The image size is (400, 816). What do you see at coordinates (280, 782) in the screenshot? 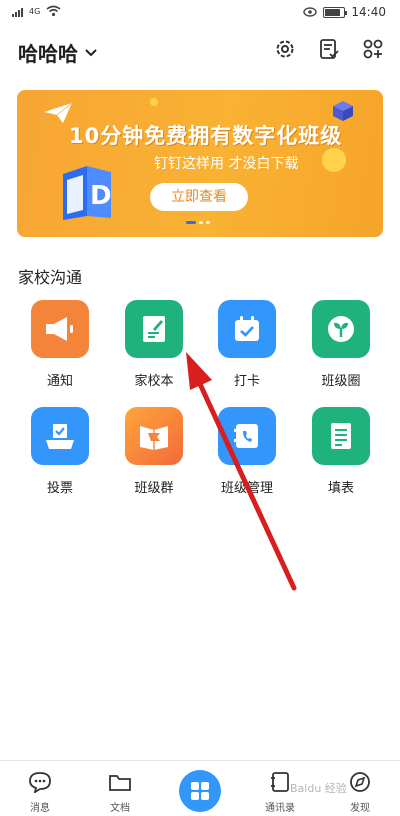
I see `contacts-icon` at bounding box center [280, 782].